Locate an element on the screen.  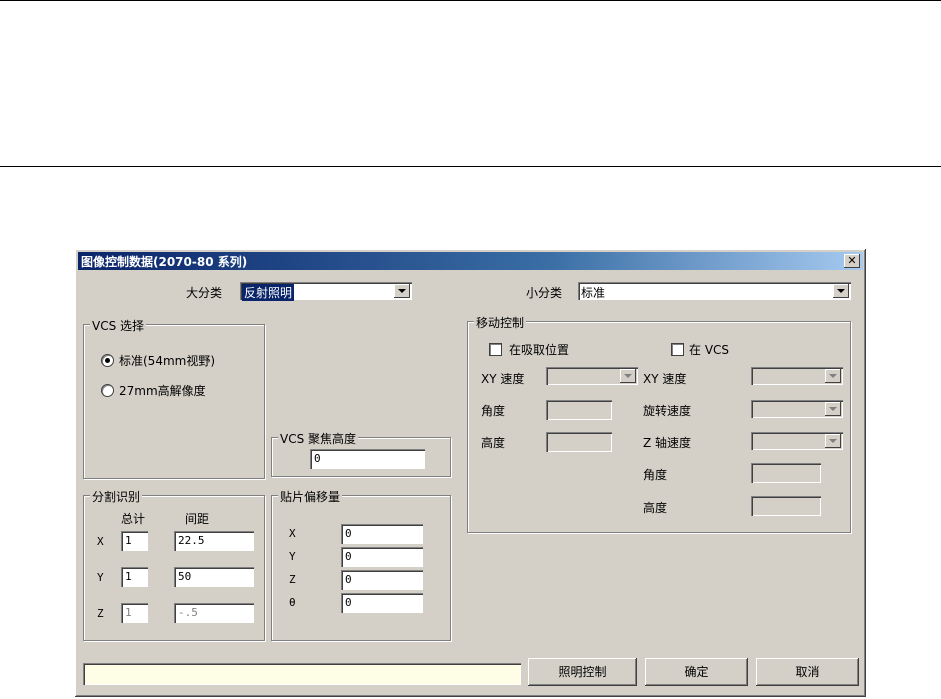
split-y-total-value: 1 is located at coordinates (128, 576).